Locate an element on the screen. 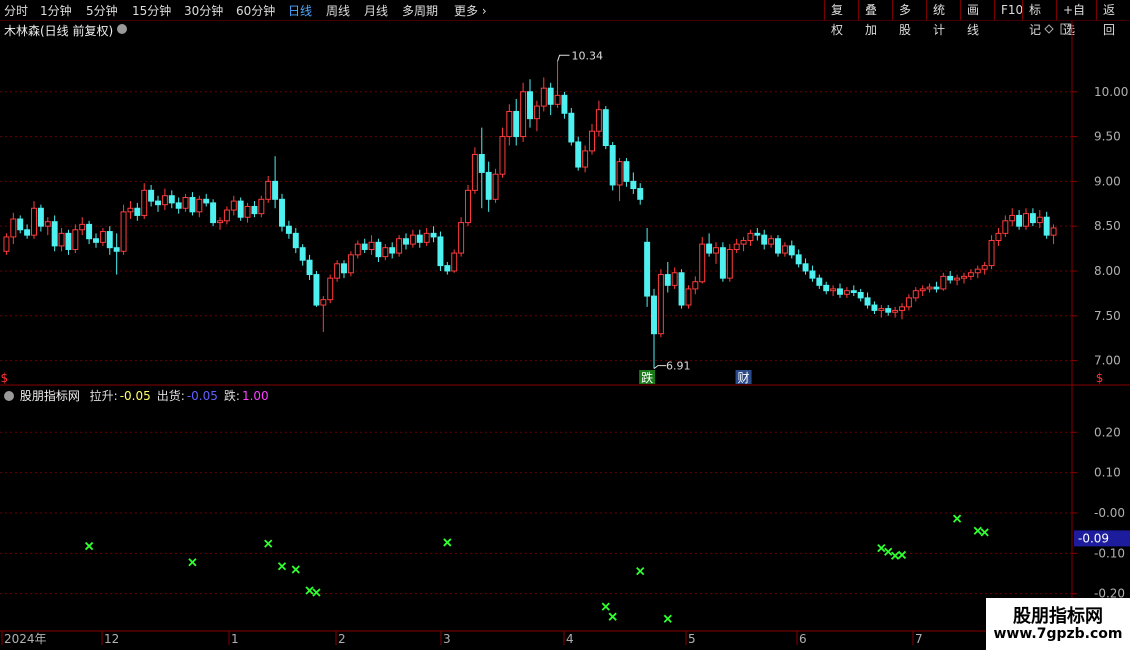 This screenshot has height=650, width=1130. period-tab-0: 分时 is located at coordinates (16, 10).